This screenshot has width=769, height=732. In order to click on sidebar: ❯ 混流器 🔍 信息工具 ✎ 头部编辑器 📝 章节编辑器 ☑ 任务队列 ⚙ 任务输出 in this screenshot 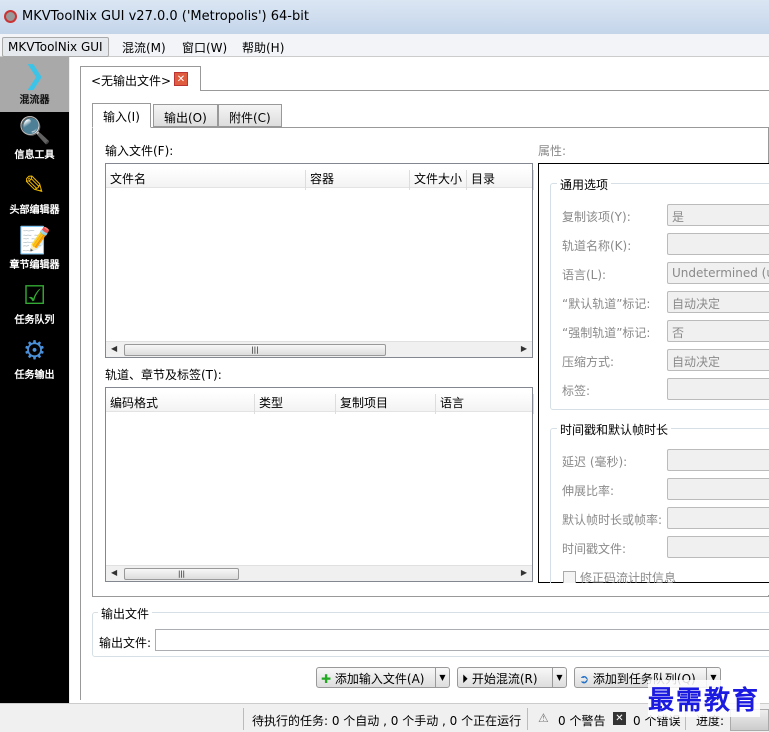, I will do `click(34, 380)`.